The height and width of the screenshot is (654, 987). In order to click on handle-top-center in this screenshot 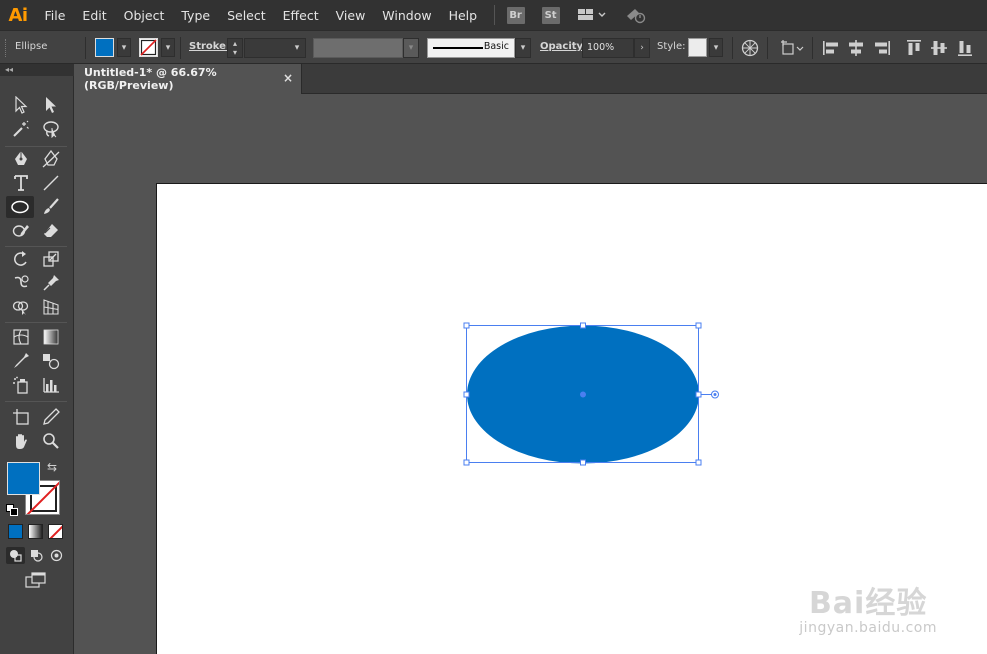, I will do `click(583, 325)`.